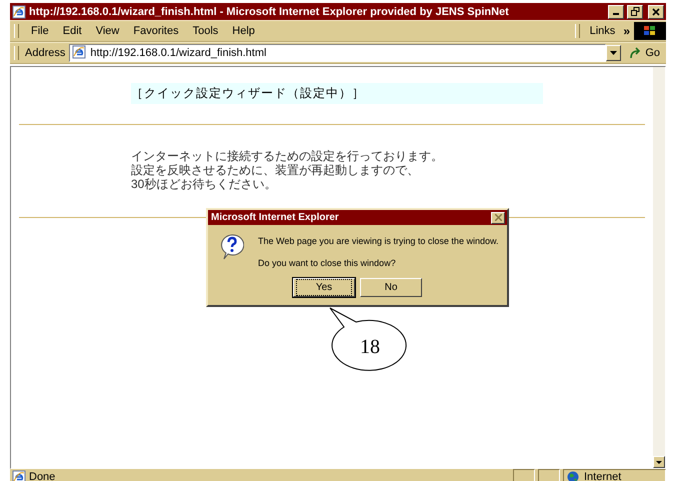 The height and width of the screenshot is (481, 680). Describe the element at coordinates (203, 184) in the screenshot. I see `message-line: 30秒ほどお待ちください。` at that location.